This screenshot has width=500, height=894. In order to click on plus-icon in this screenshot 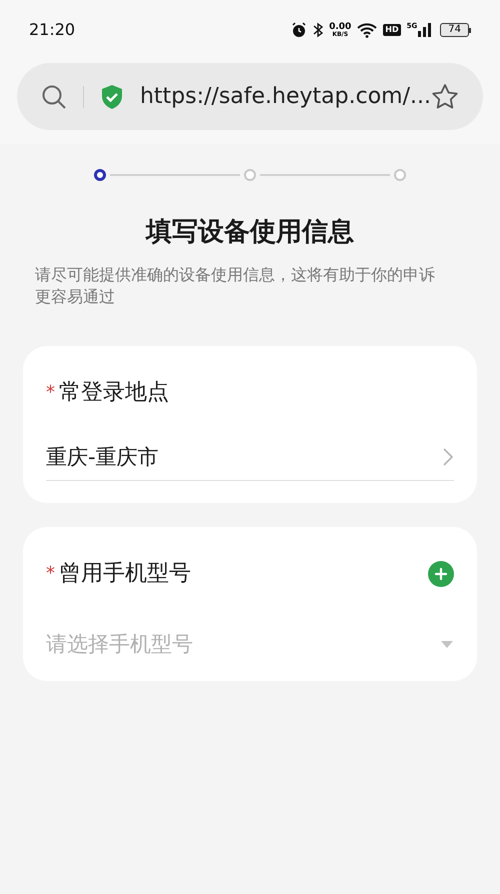, I will do `click(441, 574)`.